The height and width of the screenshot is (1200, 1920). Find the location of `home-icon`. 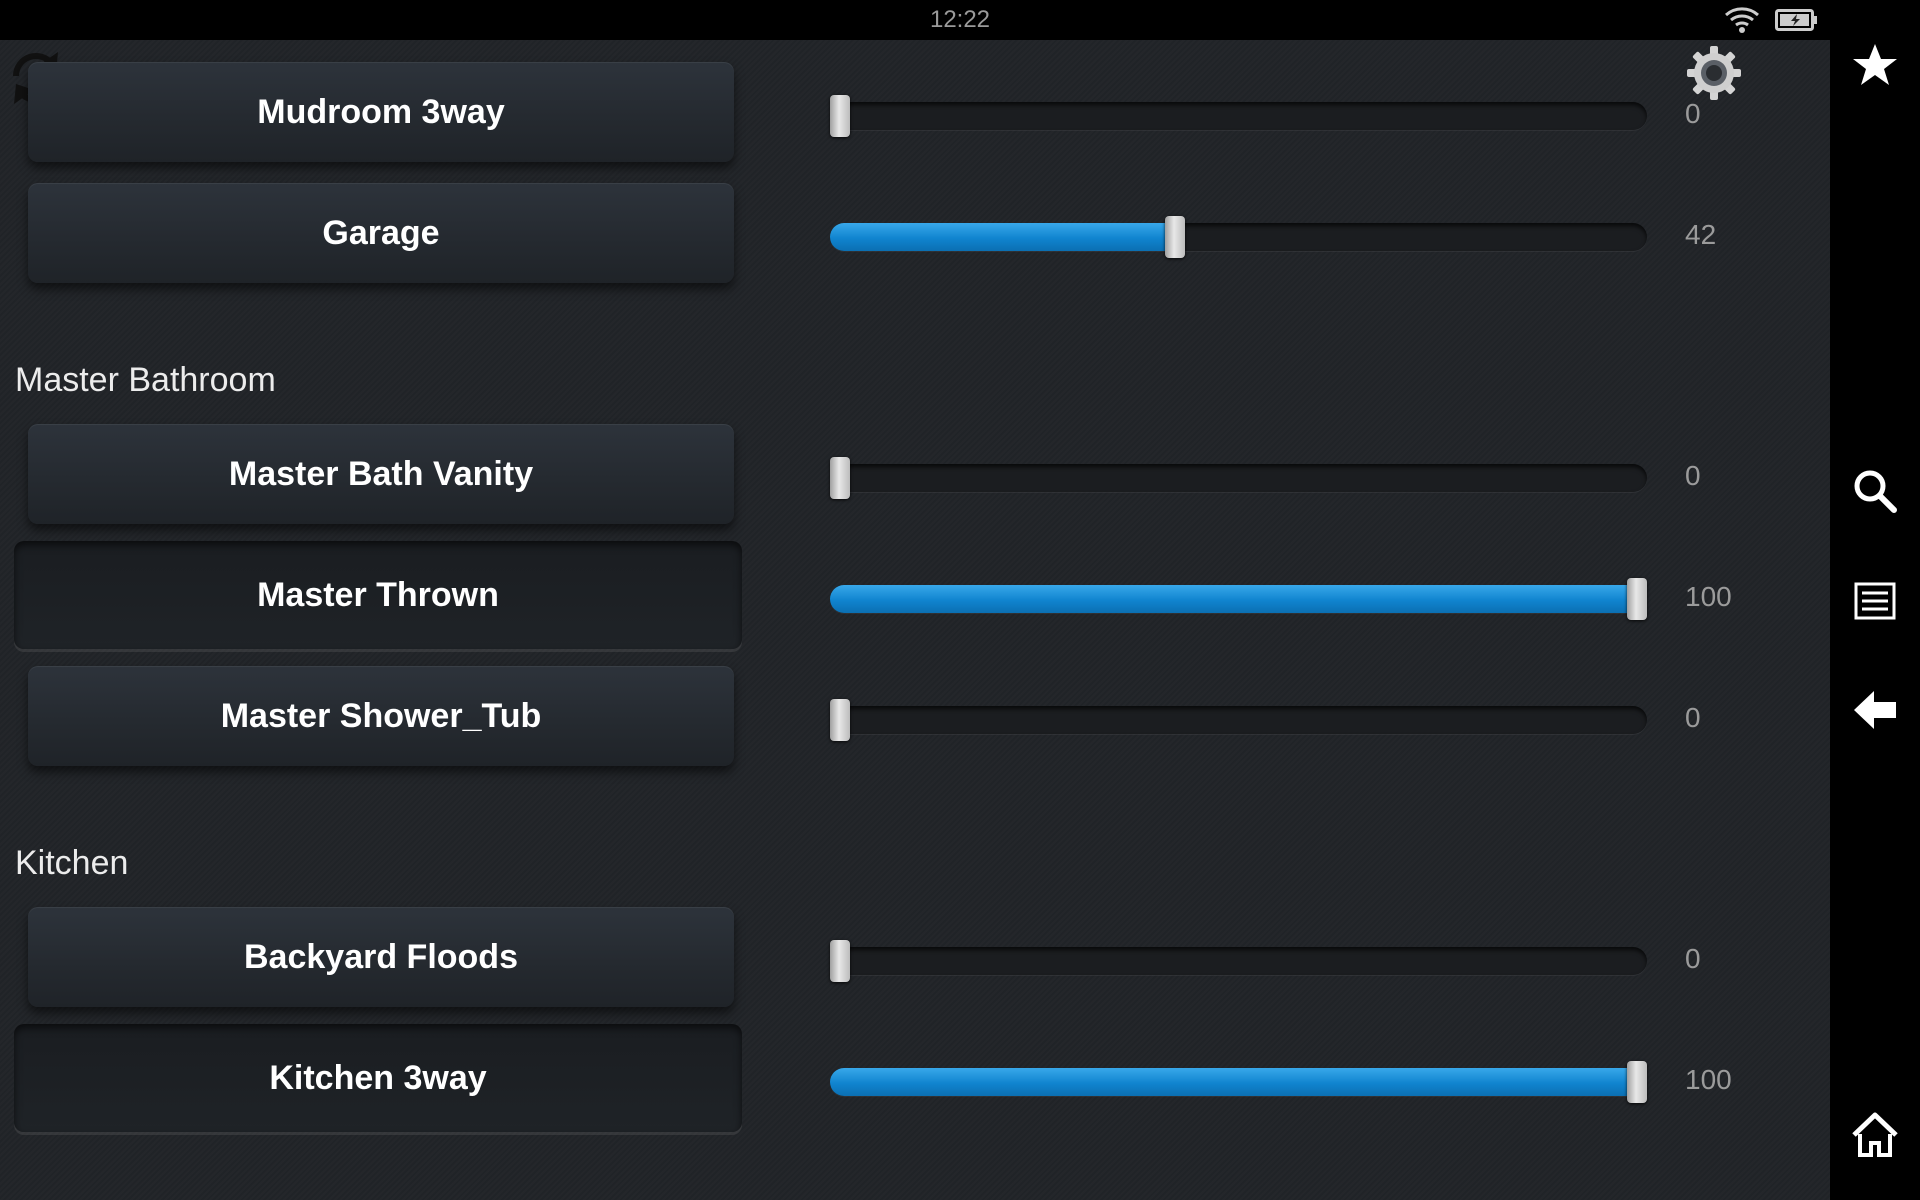

home-icon is located at coordinates (1875, 1135).